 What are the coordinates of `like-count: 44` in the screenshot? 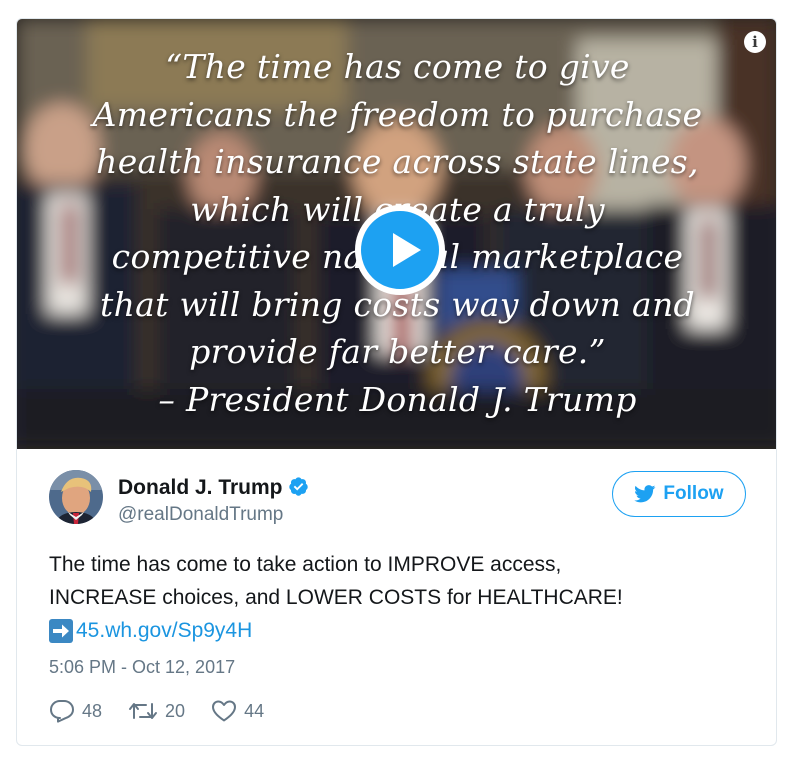 It's located at (254, 710).